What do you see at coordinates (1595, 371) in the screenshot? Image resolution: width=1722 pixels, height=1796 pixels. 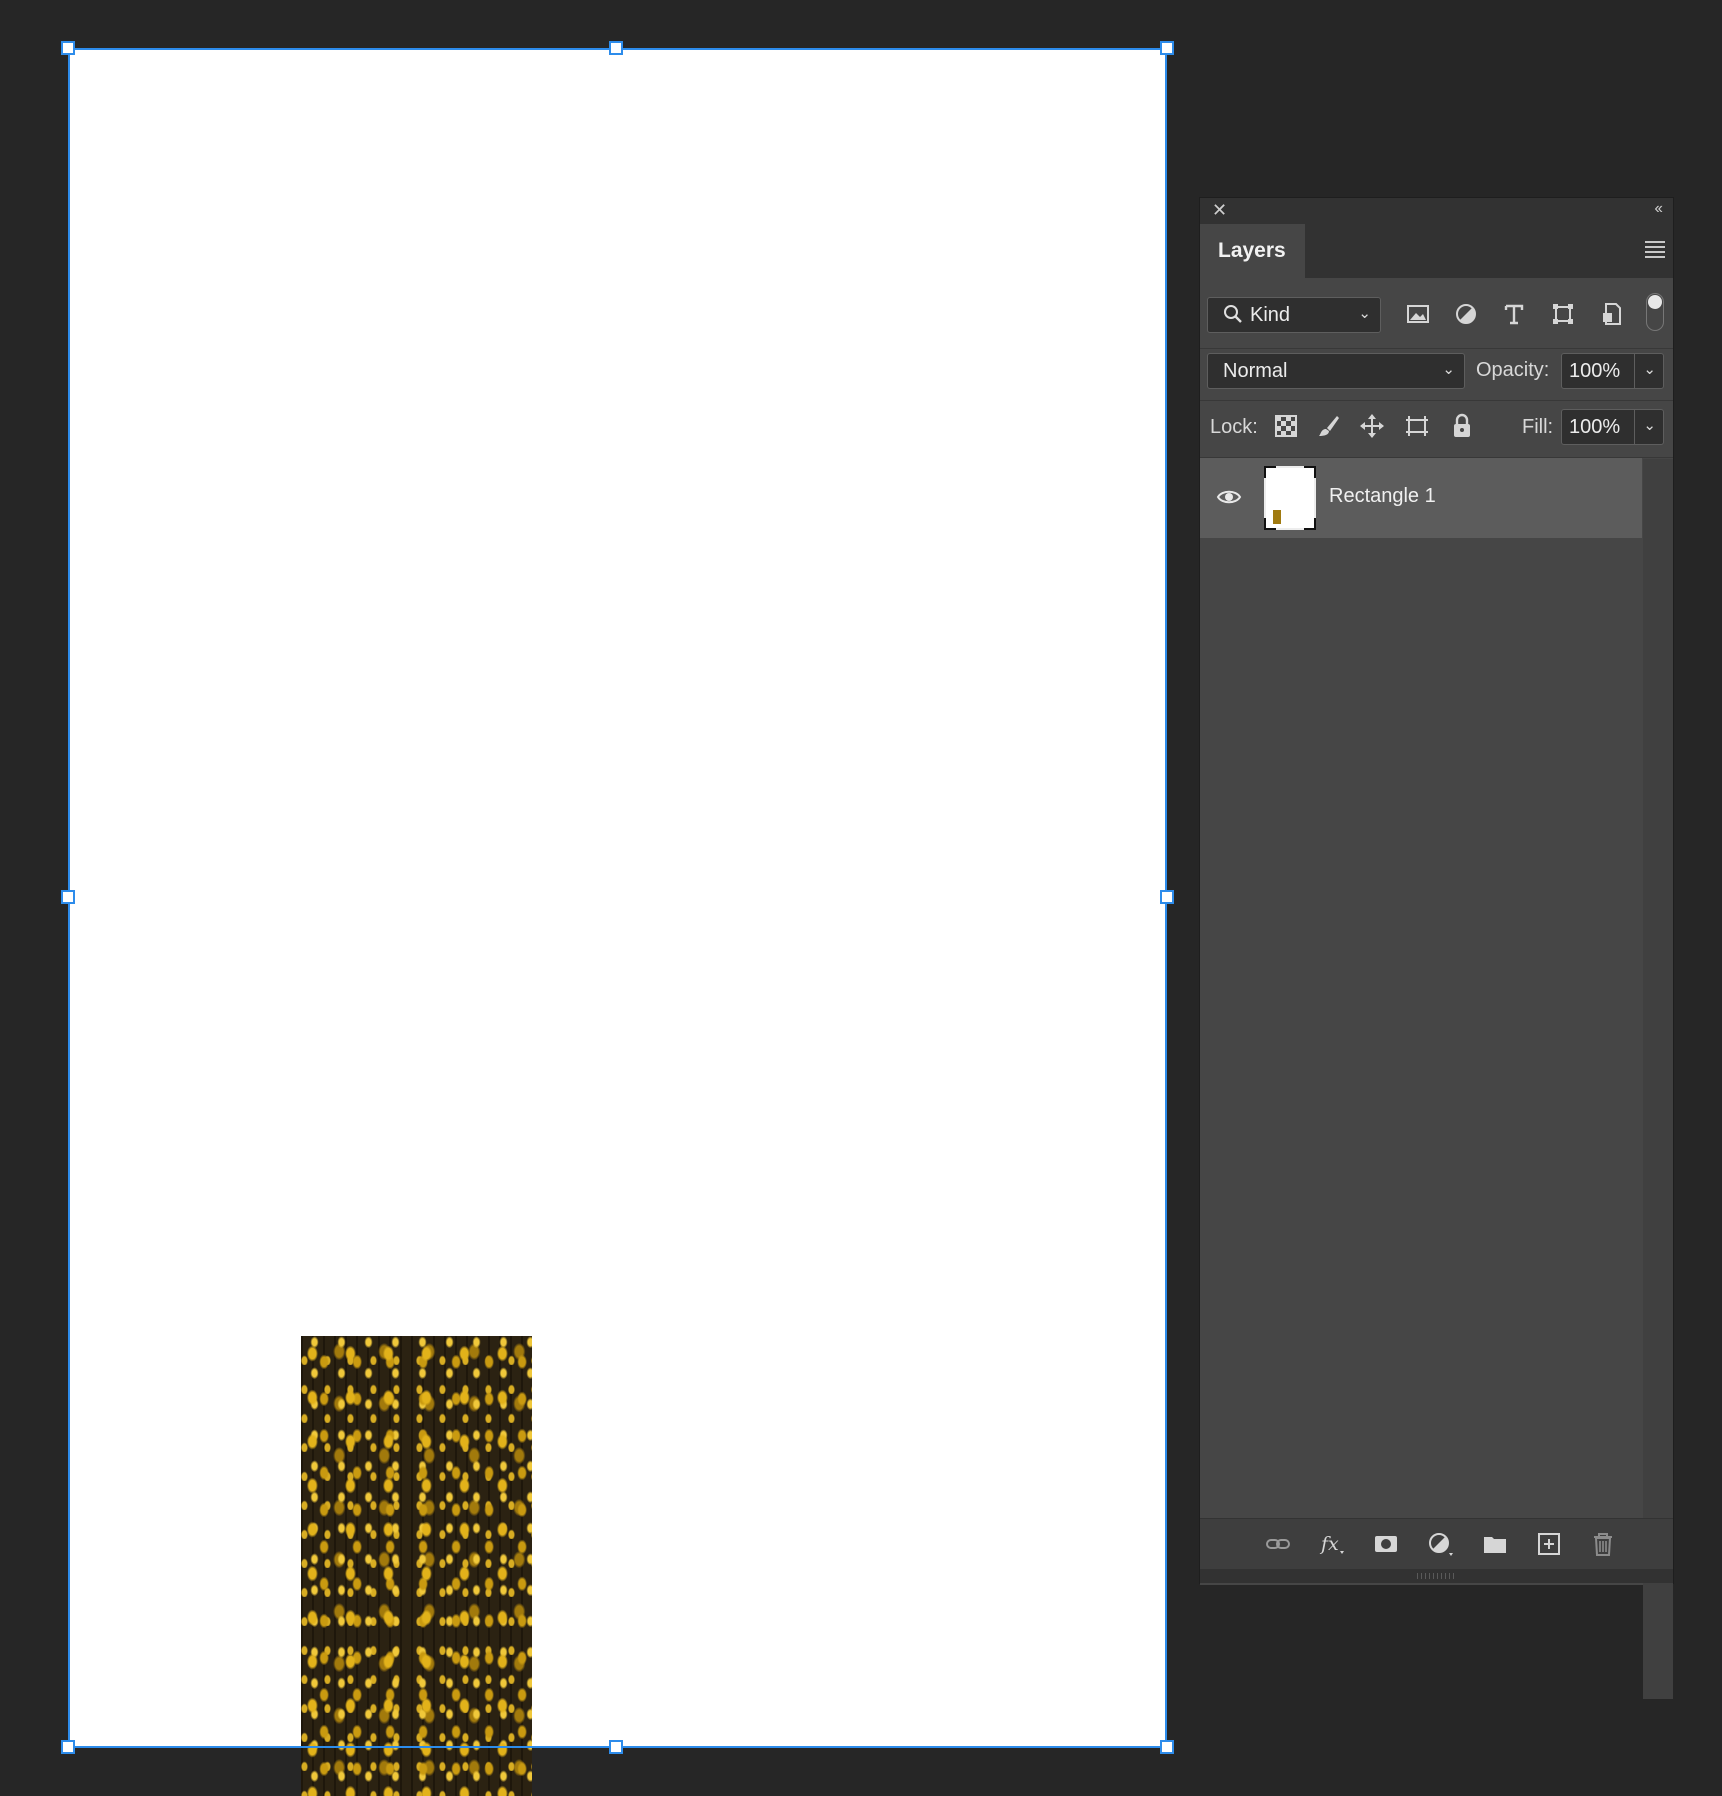 I see `opacity-value: 100%` at bounding box center [1595, 371].